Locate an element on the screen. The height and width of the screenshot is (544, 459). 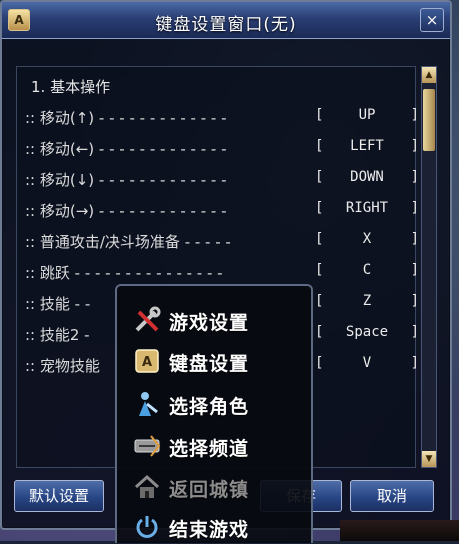
menu-item-label: 返回城镇 is located at coordinates (209, 490).